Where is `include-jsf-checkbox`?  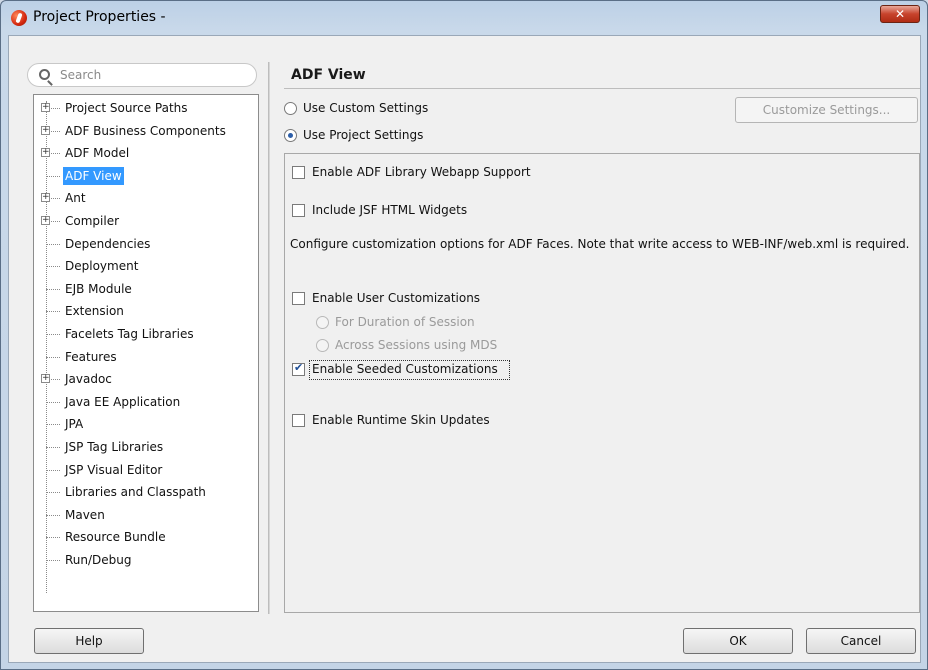 include-jsf-checkbox is located at coordinates (298, 210).